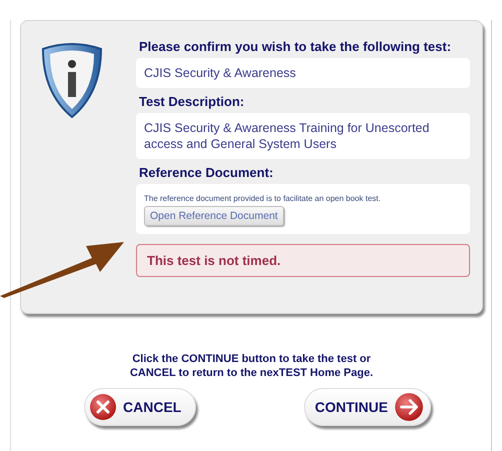 Image resolution: width=502 pixels, height=451 pixels. What do you see at coordinates (206, 172) in the screenshot?
I see `reference-heading: Reference Document:` at bounding box center [206, 172].